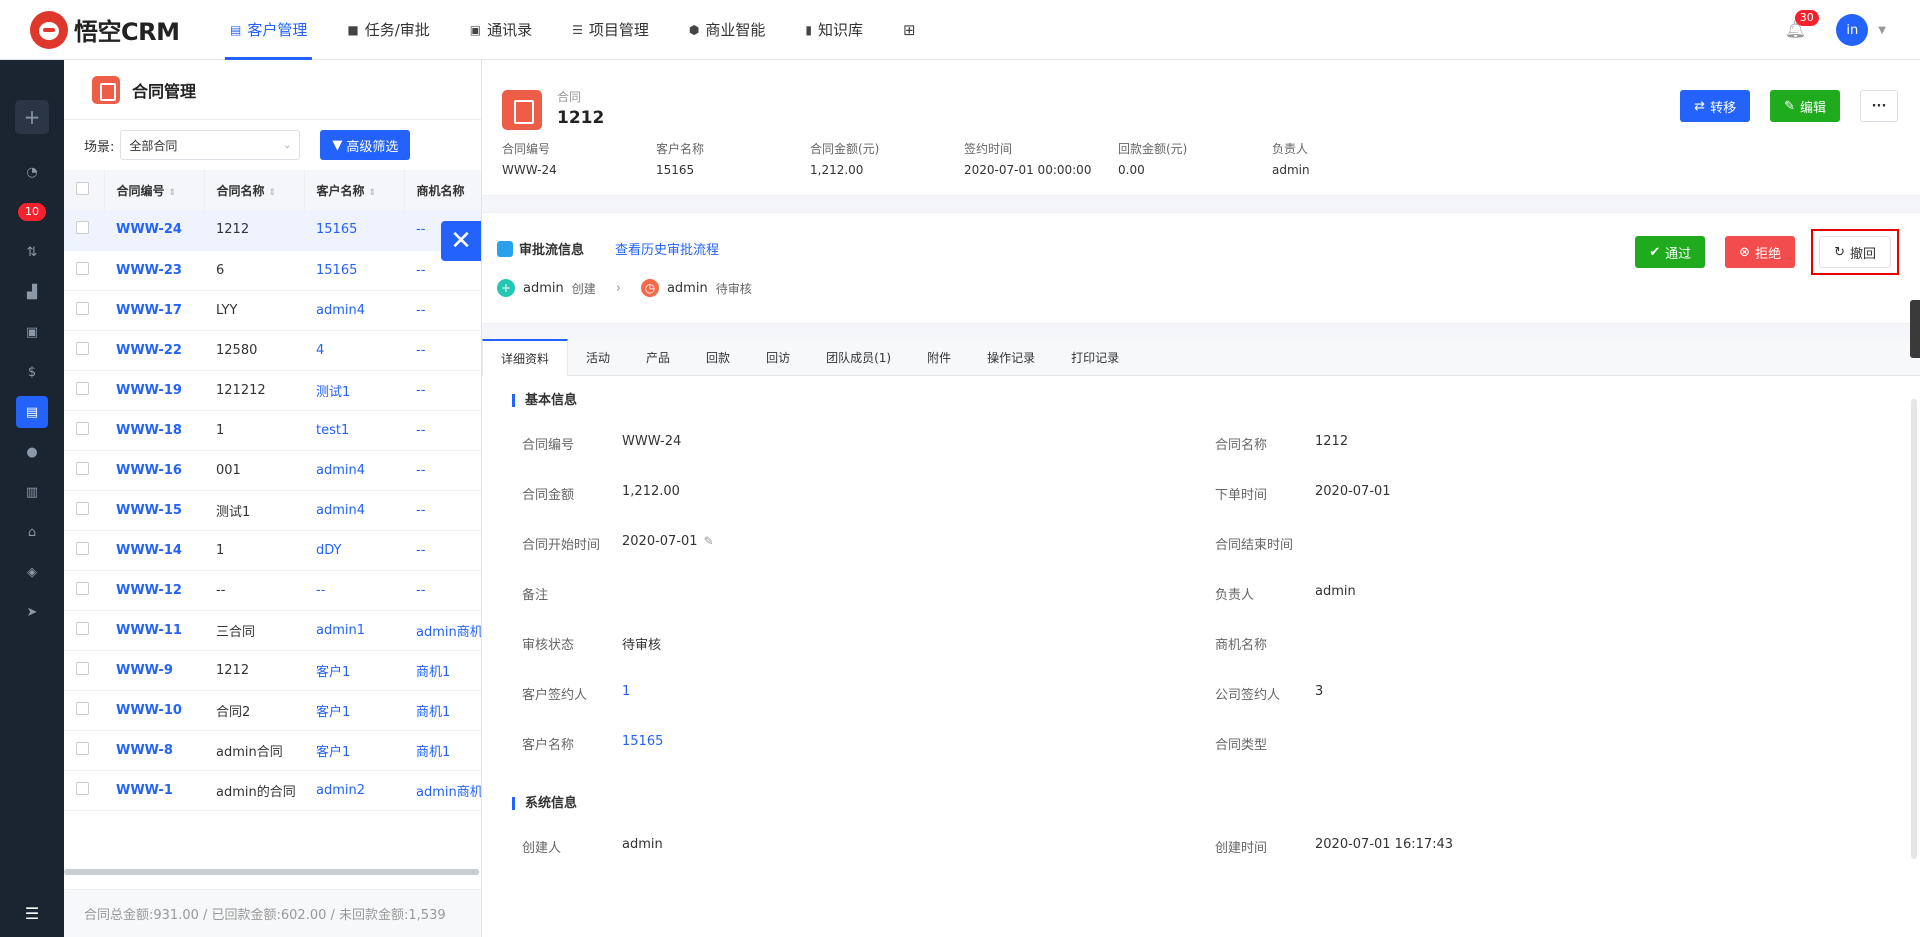  What do you see at coordinates (354, 430) in the screenshot?
I see `customer-link: test1` at bounding box center [354, 430].